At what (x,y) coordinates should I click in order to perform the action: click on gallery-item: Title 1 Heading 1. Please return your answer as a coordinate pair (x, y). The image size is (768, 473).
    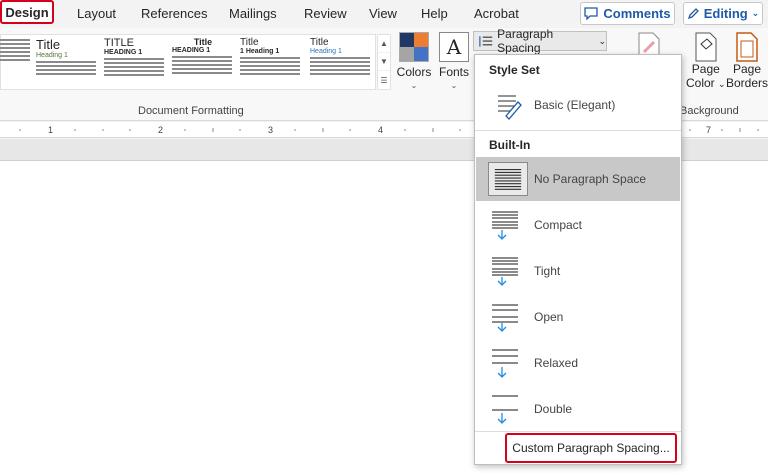
    Looking at the image, I should click on (271, 63).